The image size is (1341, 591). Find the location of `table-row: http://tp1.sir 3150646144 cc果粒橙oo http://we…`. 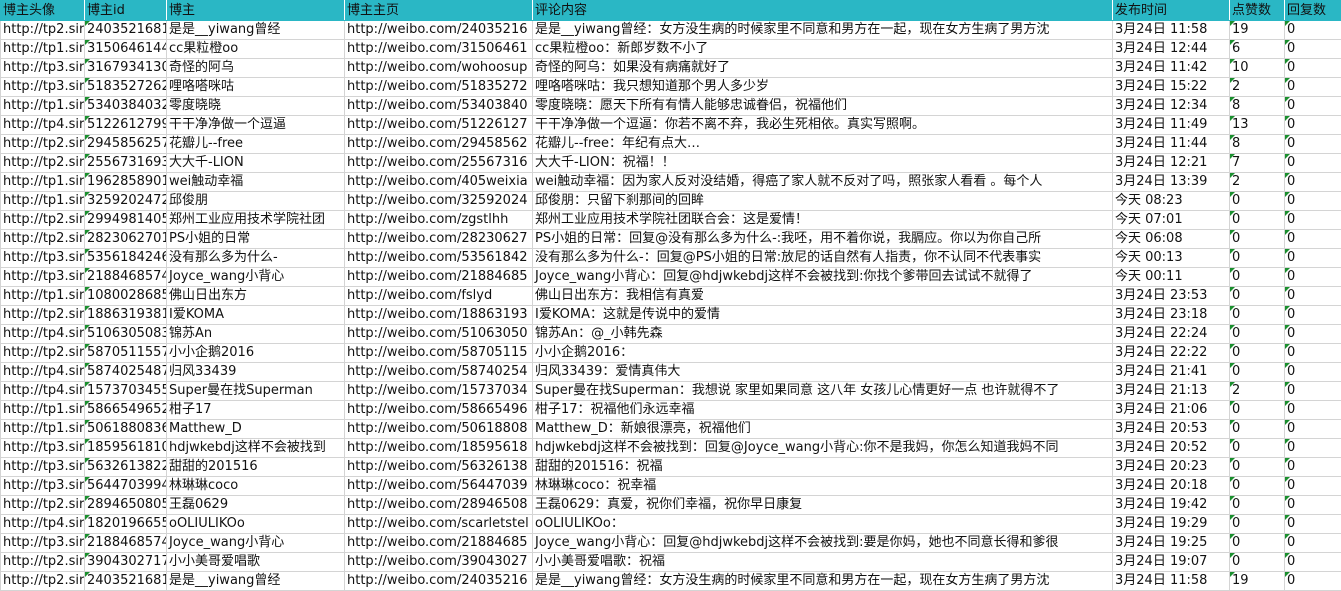

table-row: http://tp1.sir 3150646144 cc果粒橙oo http://we… is located at coordinates (670, 49).